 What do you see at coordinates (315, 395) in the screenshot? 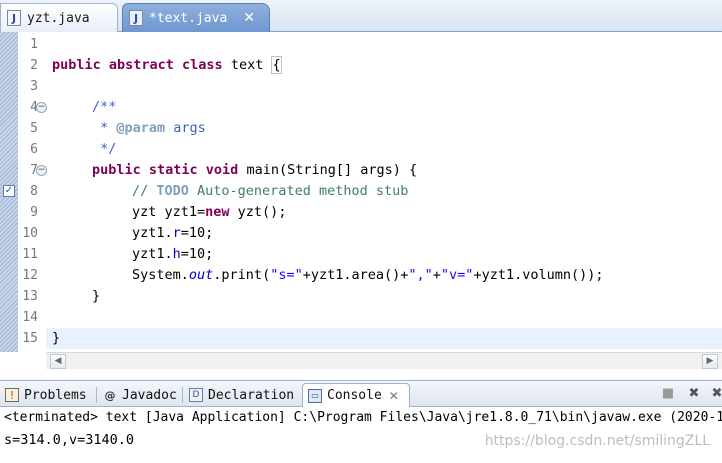
I see `console-icon: ▭` at bounding box center [315, 395].